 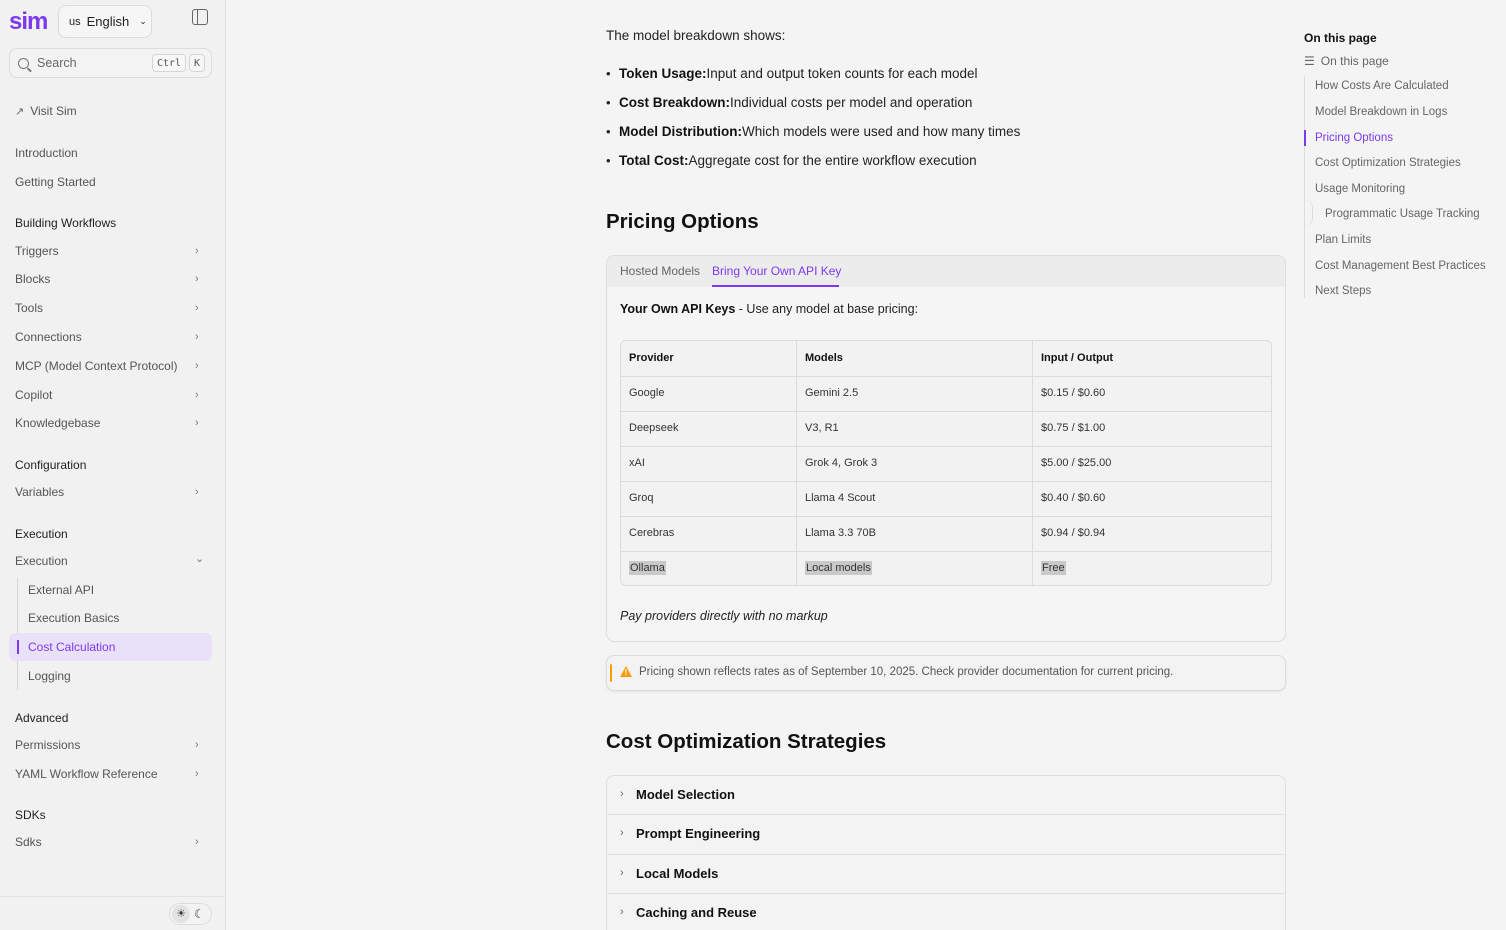 What do you see at coordinates (105, 21) in the screenshot?
I see `language-selector: us English ⌄` at bounding box center [105, 21].